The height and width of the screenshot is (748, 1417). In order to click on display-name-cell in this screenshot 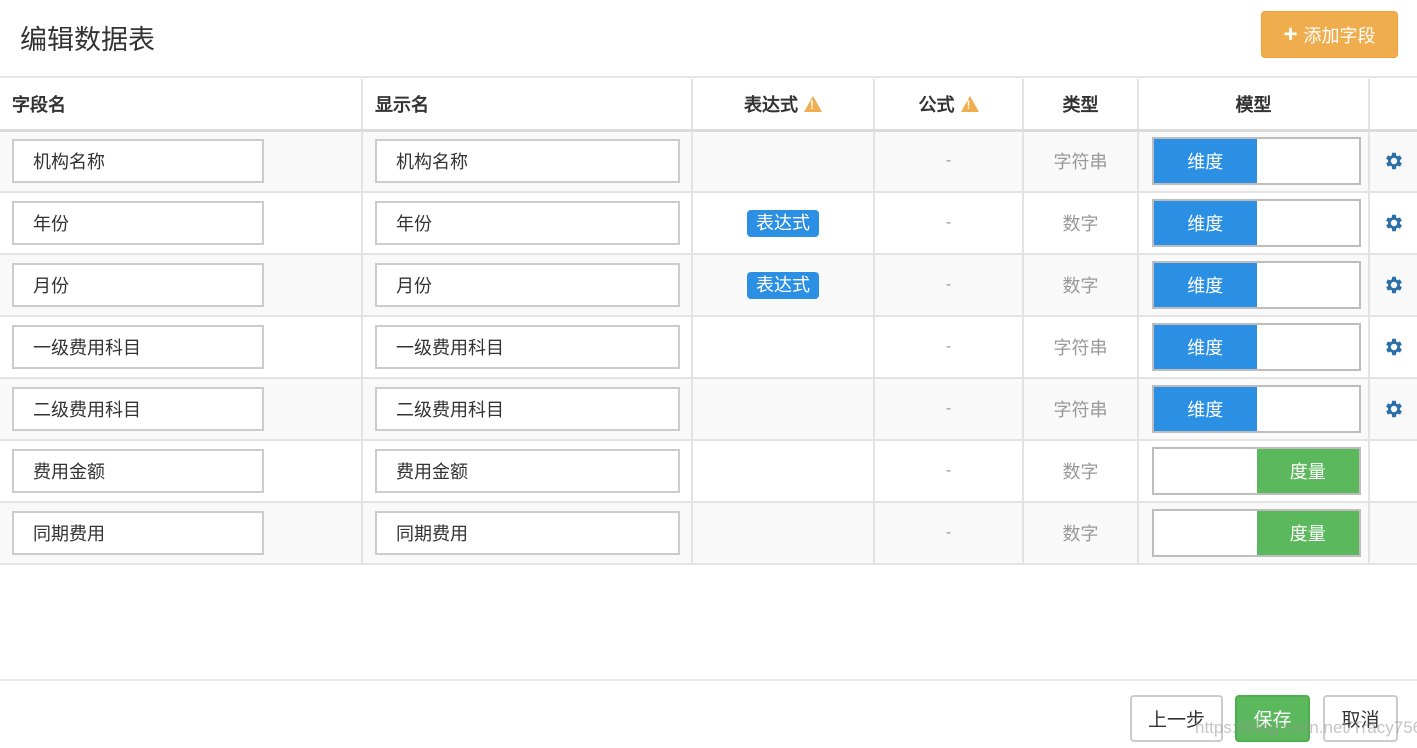, I will do `click(527, 471)`.